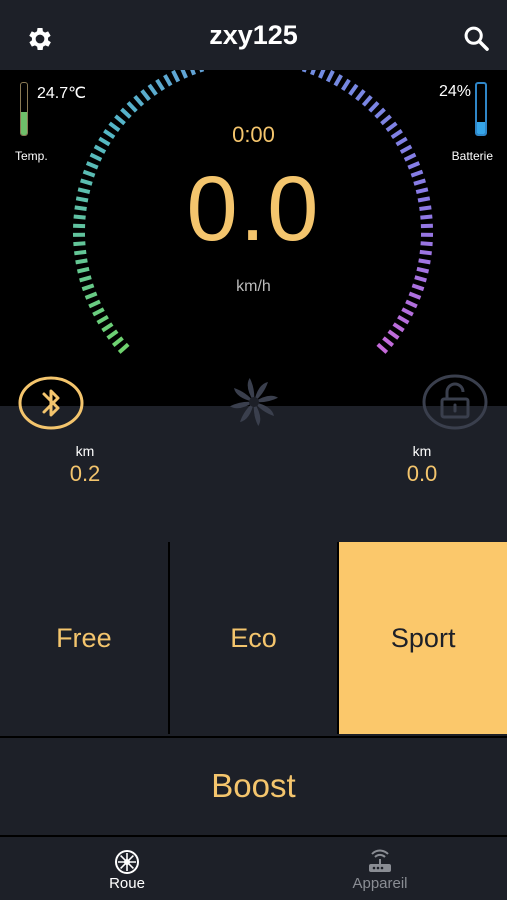  Describe the element at coordinates (84, 638) in the screenshot. I see `mode-free-button: Free` at that location.